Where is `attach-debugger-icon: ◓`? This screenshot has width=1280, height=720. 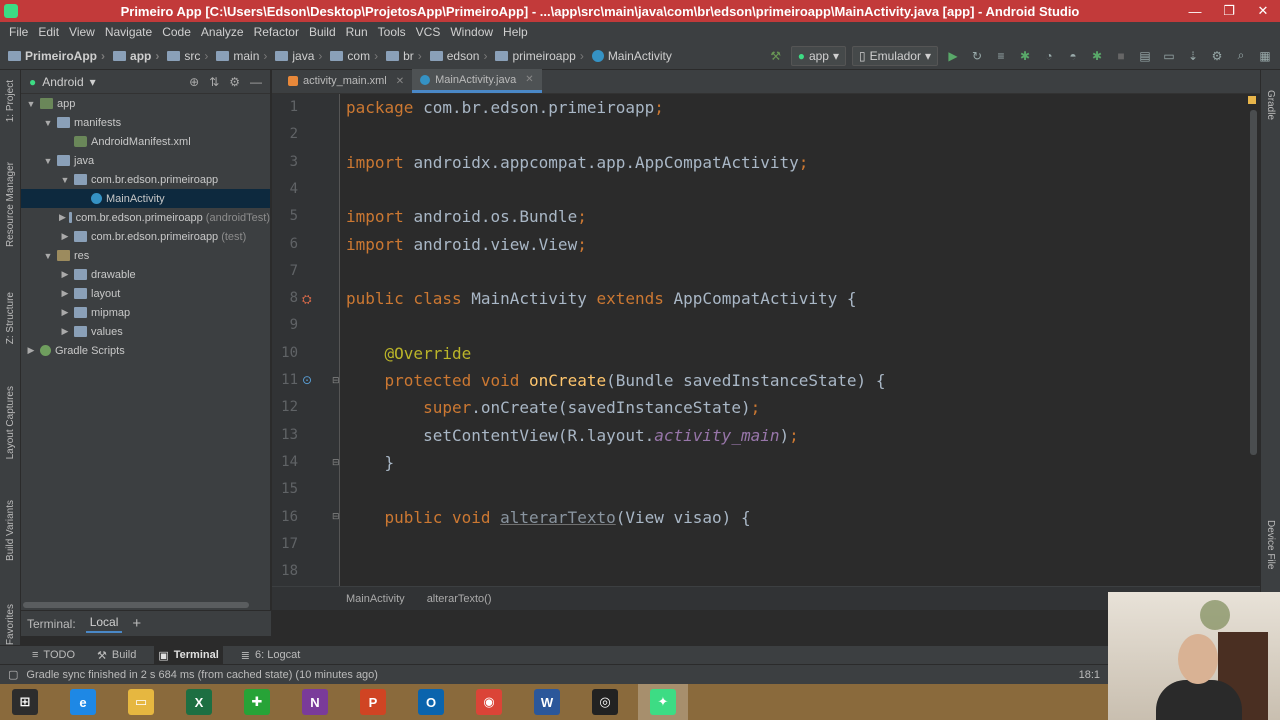 attach-debugger-icon: ◓ is located at coordinates (1073, 56).